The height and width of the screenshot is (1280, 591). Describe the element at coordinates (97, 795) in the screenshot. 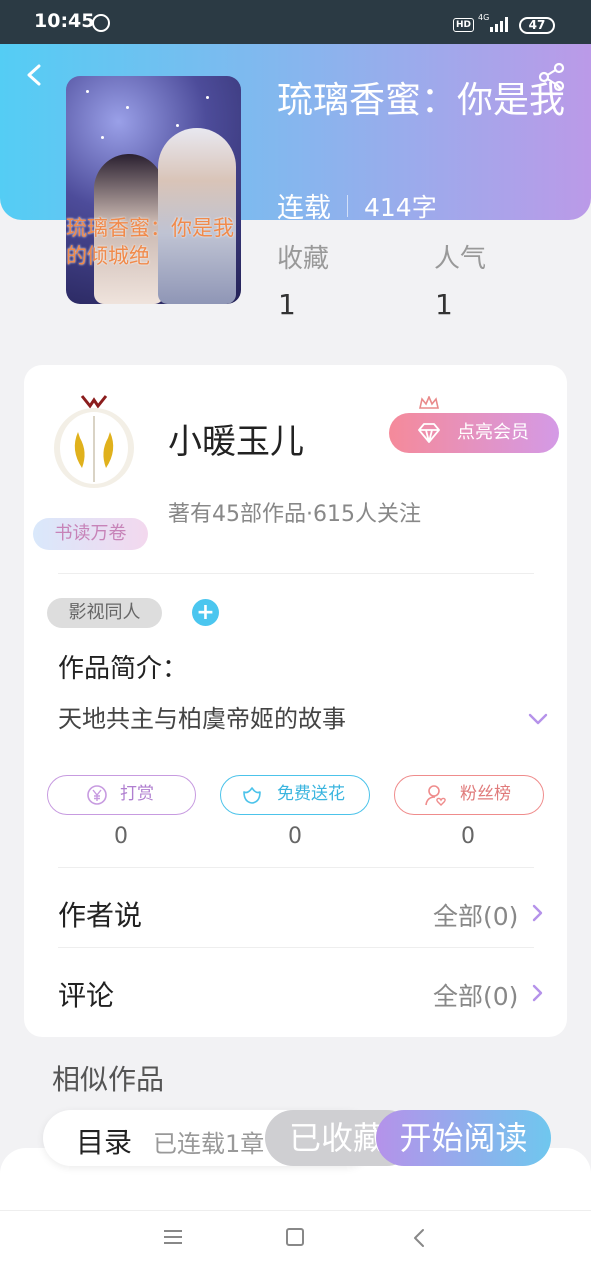

I see `yuan-coin-icon` at that location.